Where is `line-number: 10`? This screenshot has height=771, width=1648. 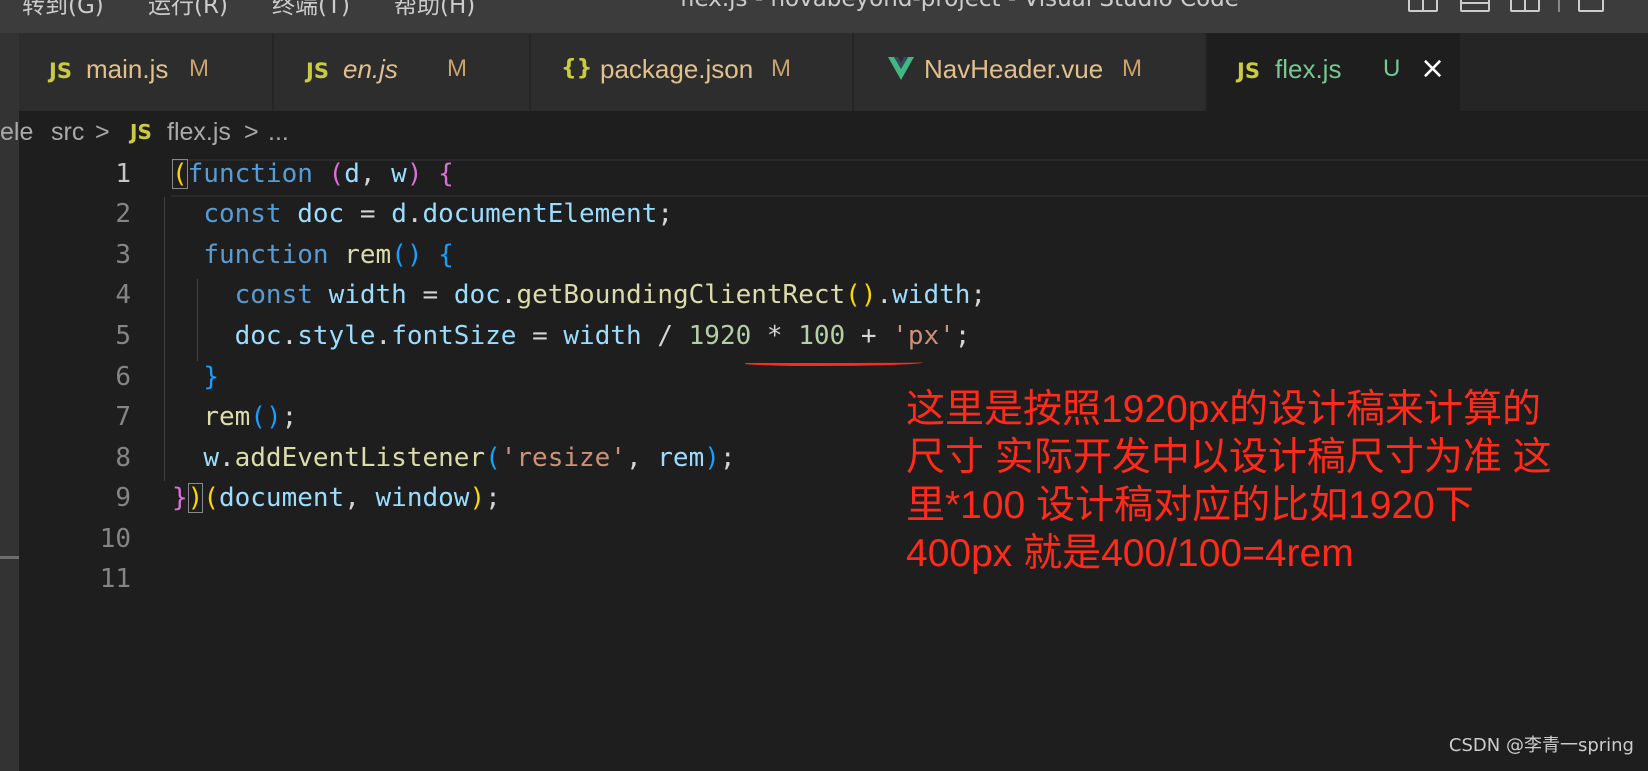
line-number: 10 is located at coordinates (115, 539).